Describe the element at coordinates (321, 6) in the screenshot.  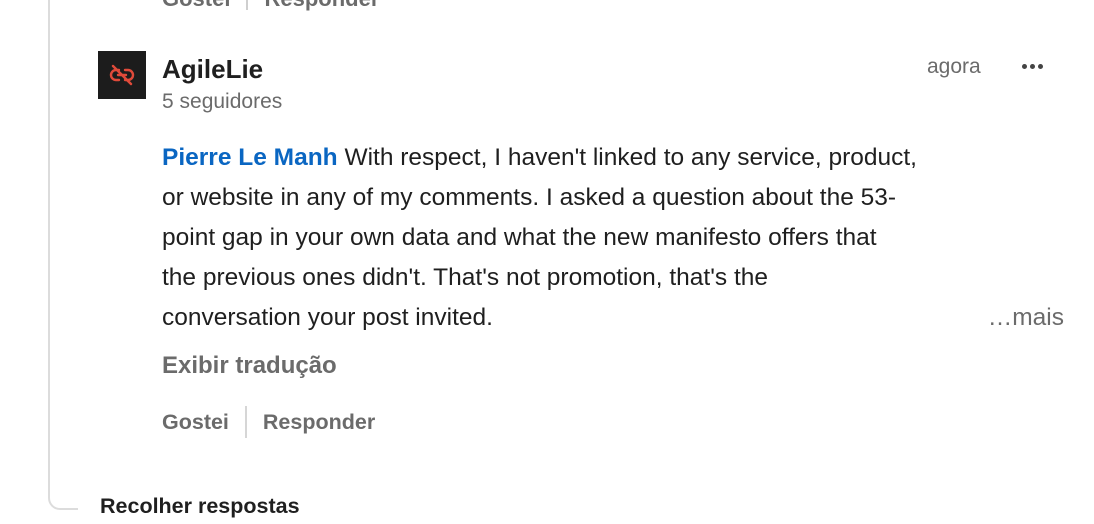
I see `previous-reply-button: Responder` at that location.